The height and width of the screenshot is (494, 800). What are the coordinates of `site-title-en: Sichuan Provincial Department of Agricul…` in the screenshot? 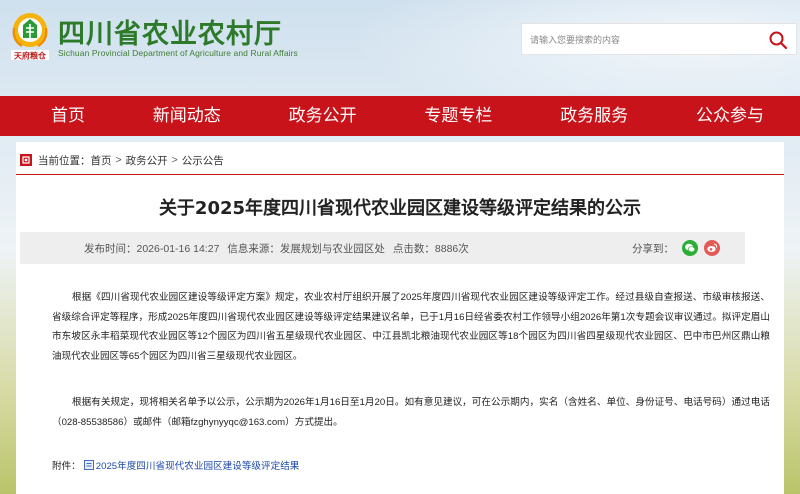 It's located at (178, 53).